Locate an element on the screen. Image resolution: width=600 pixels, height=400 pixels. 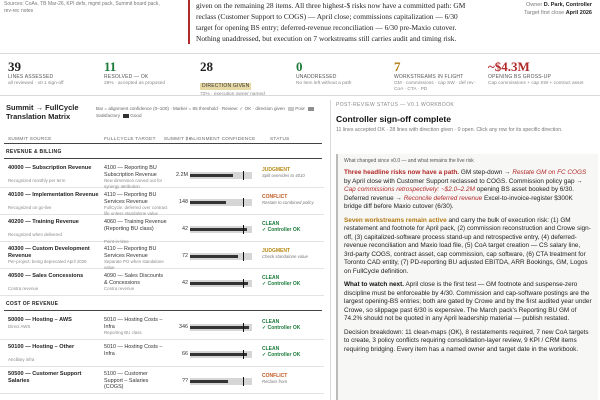
status-note: Check standalone value is located at coordinates (285, 256).